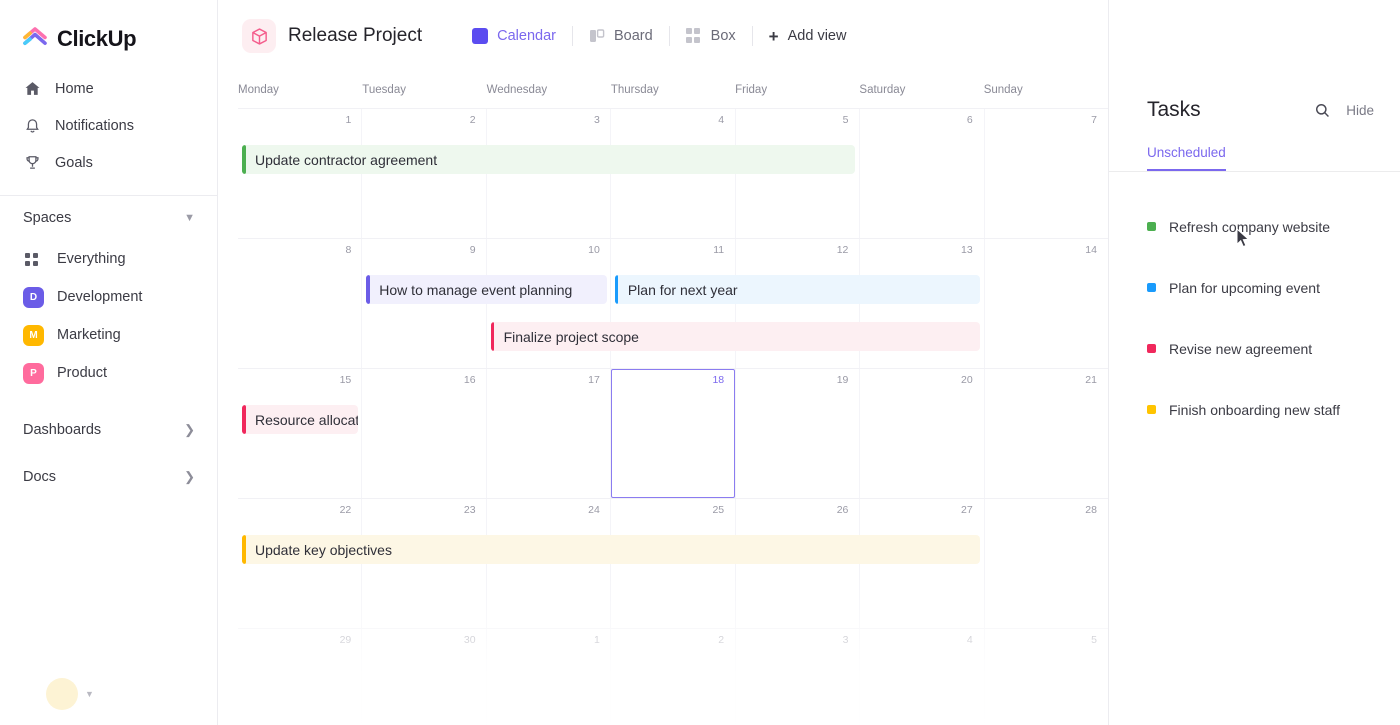 This screenshot has width=1400, height=725. What do you see at coordinates (62, 429) in the screenshot?
I see `sidebar-item-label: Dashboards` at bounding box center [62, 429].